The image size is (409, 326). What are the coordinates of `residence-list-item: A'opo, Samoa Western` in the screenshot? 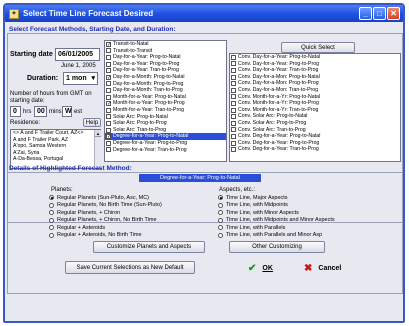 It's located at (55, 146).